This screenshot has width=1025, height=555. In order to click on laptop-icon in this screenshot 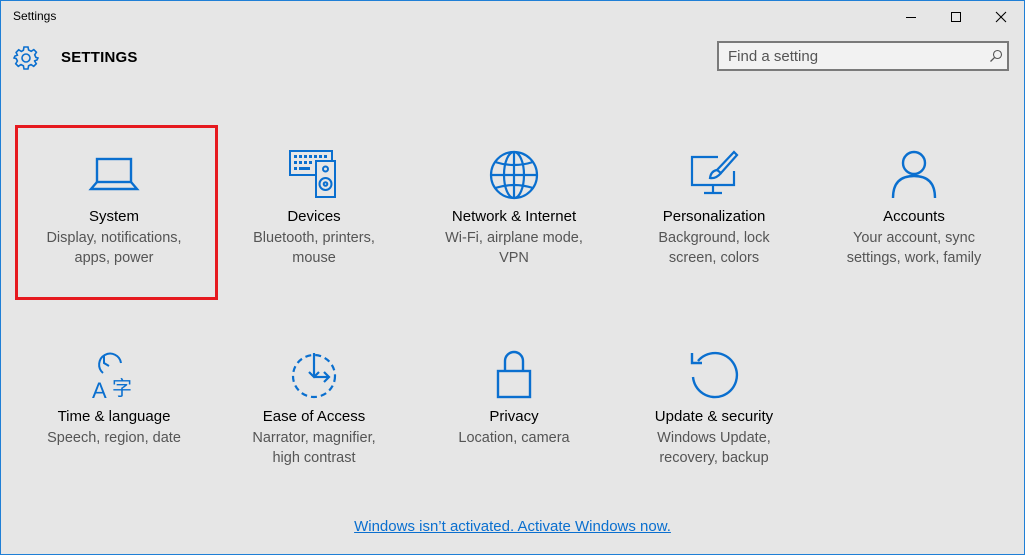, I will do `click(114, 174)`.